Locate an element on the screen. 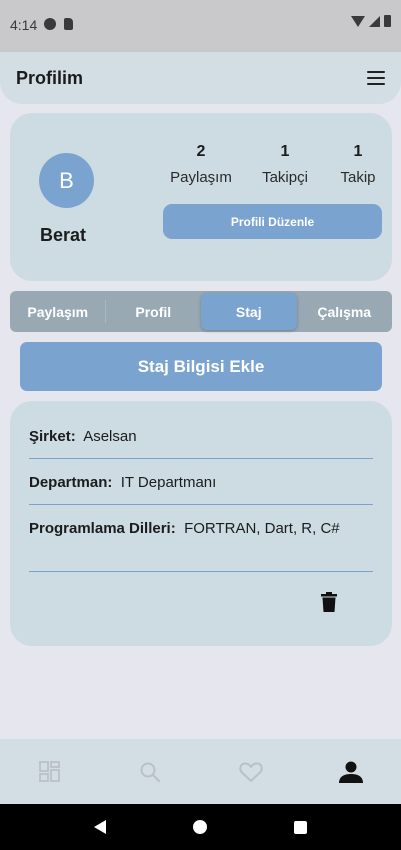 The height and width of the screenshot is (850, 401). recents-icon is located at coordinates (301, 827).